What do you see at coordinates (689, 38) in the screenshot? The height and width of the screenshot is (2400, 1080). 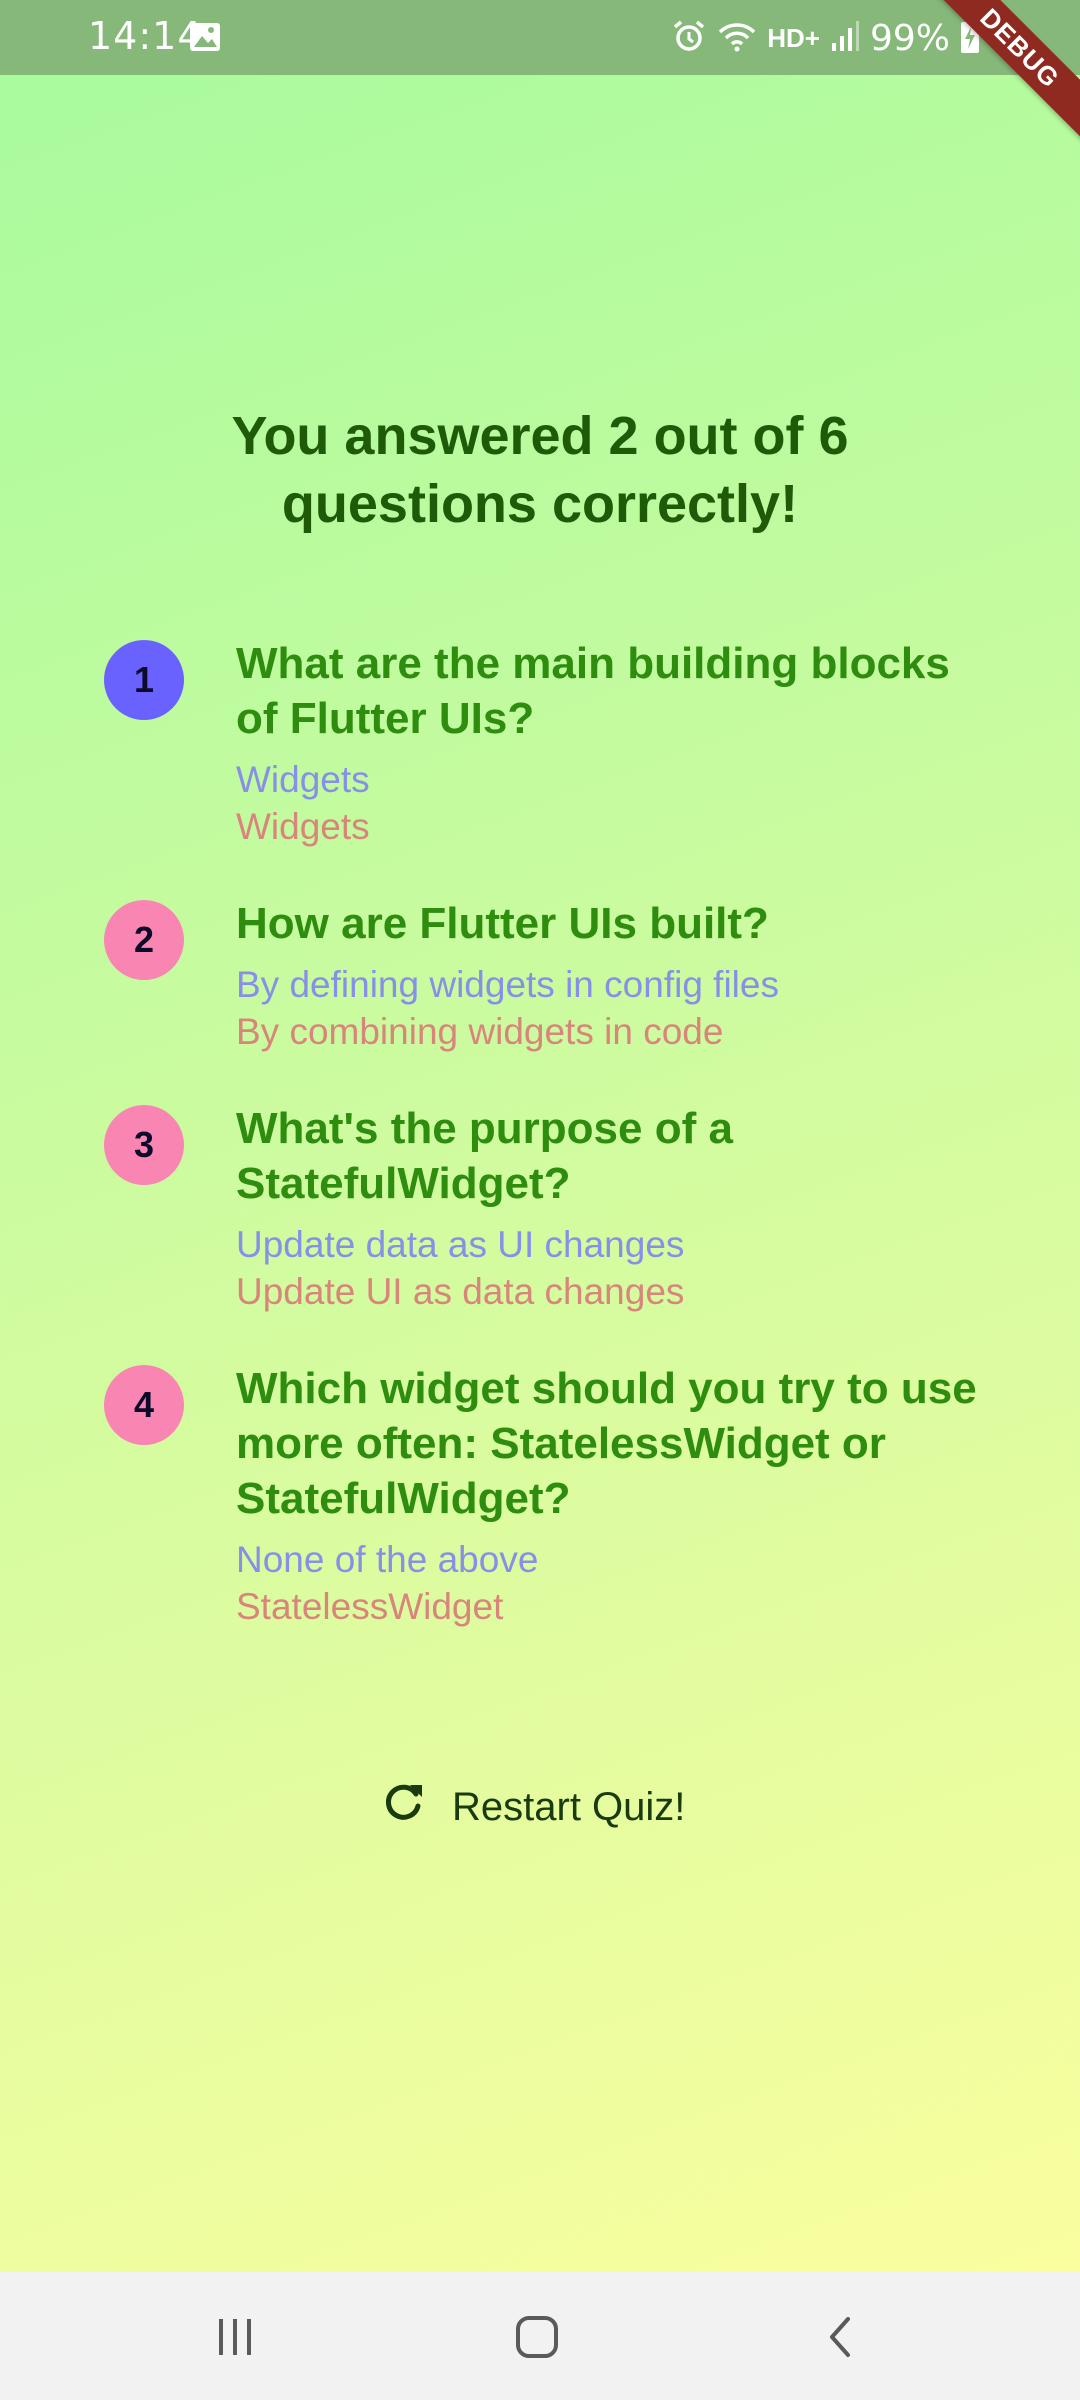 I see `alarm-icon` at bounding box center [689, 38].